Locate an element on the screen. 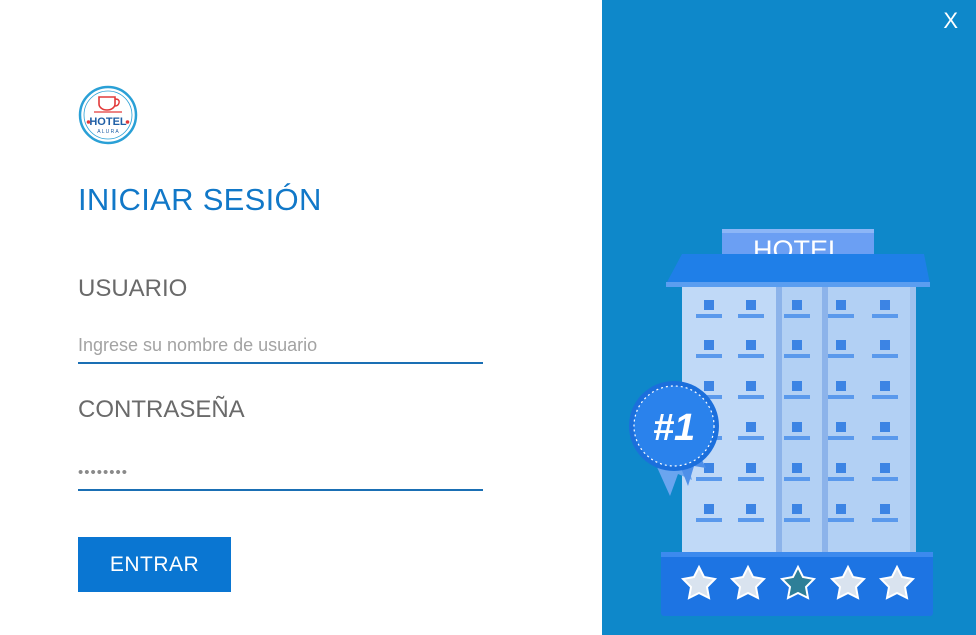  svg-text: HOTEL is located at coordinates (108, 122).